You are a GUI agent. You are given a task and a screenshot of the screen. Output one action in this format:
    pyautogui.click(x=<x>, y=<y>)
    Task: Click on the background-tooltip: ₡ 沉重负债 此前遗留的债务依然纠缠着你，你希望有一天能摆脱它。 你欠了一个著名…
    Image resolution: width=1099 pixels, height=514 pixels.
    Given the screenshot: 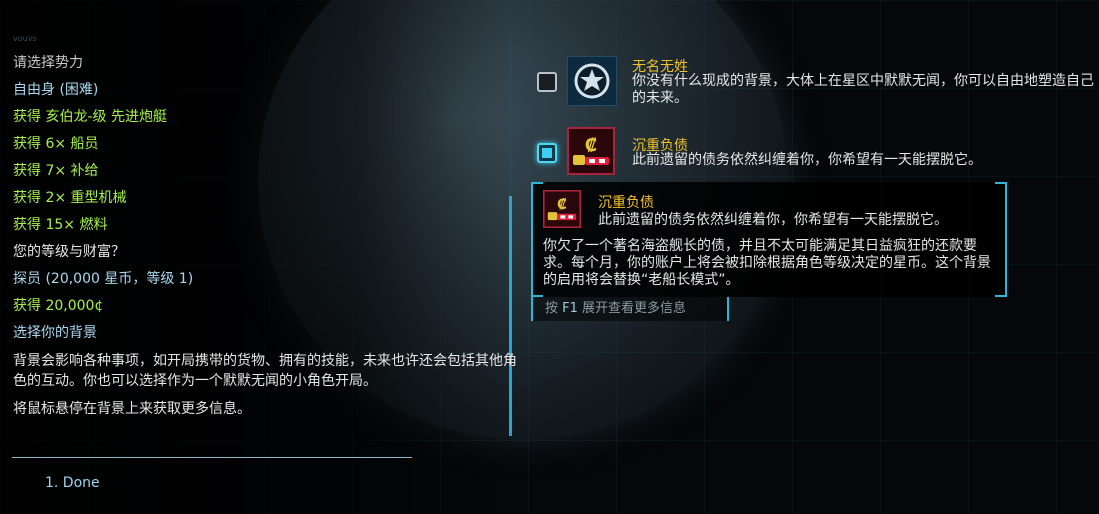 What is the action you would take?
    pyautogui.click(x=769, y=239)
    